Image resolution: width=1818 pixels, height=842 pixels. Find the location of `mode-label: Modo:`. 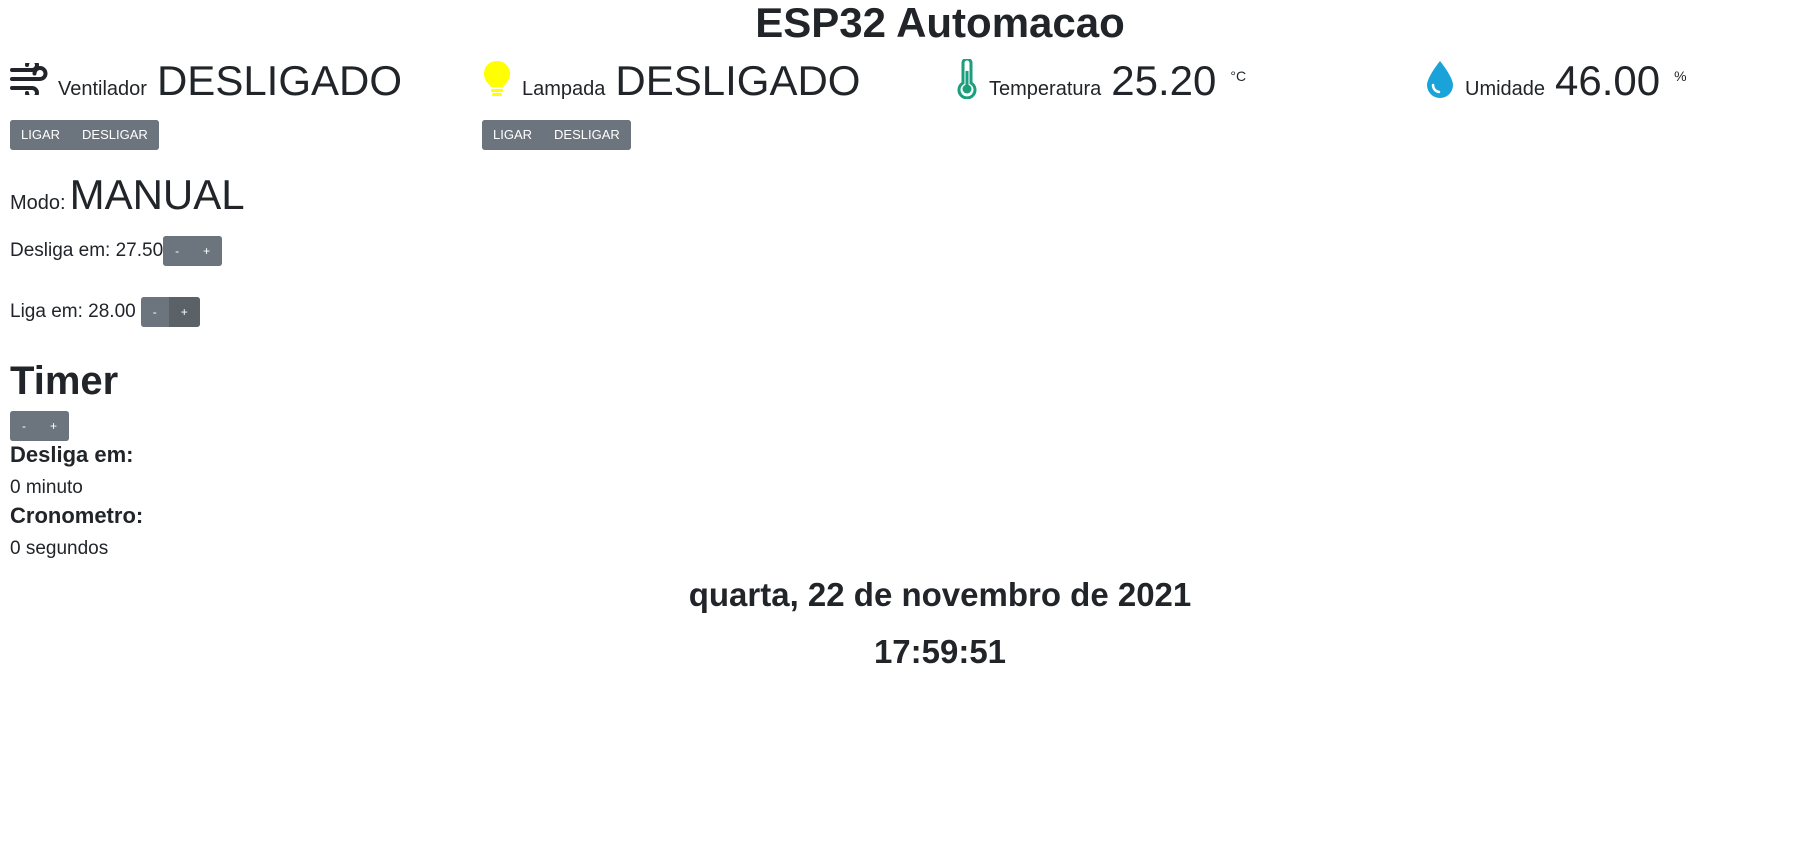

mode-label: Modo: is located at coordinates (38, 203).